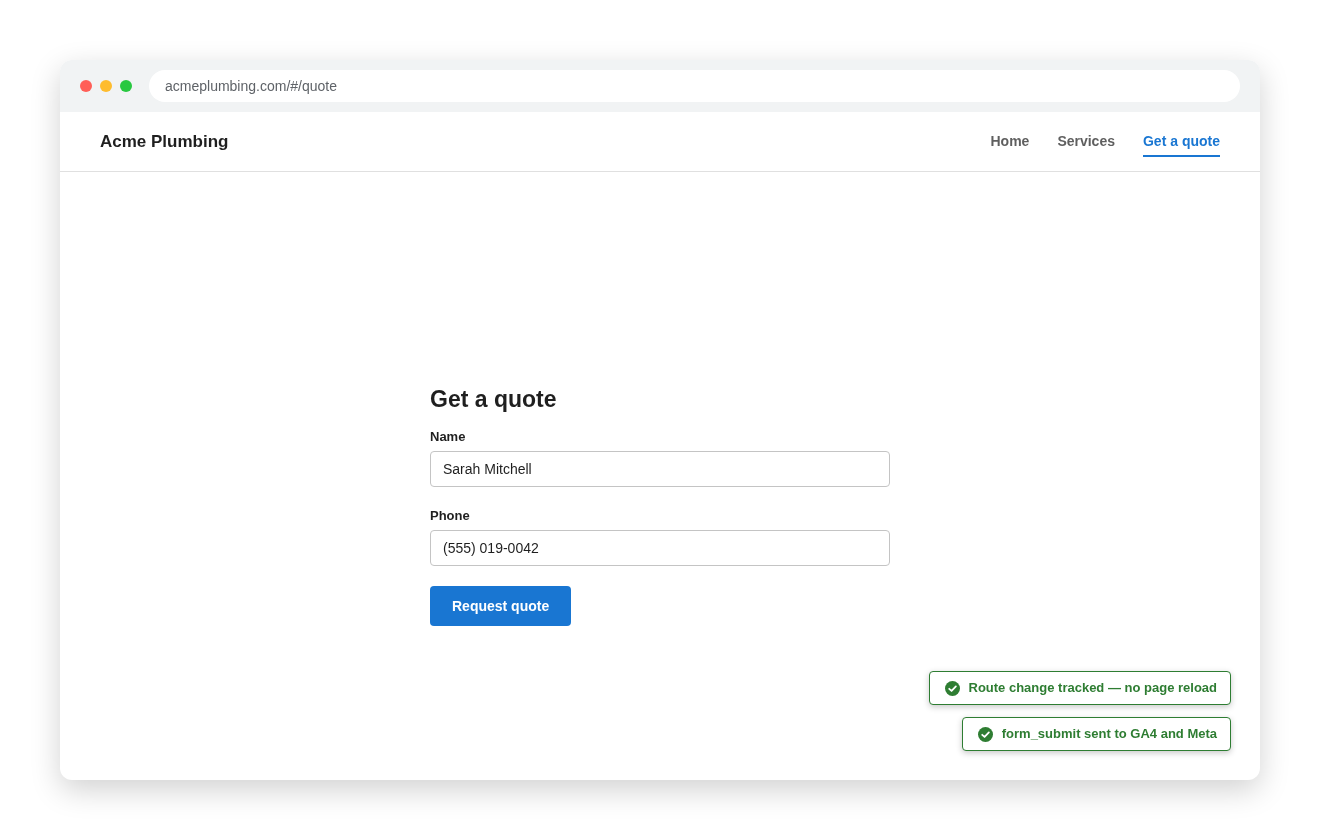 The width and height of the screenshot is (1320, 840). Describe the element at coordinates (660, 548) in the screenshot. I see `input-field: (555) 019-0042` at that location.